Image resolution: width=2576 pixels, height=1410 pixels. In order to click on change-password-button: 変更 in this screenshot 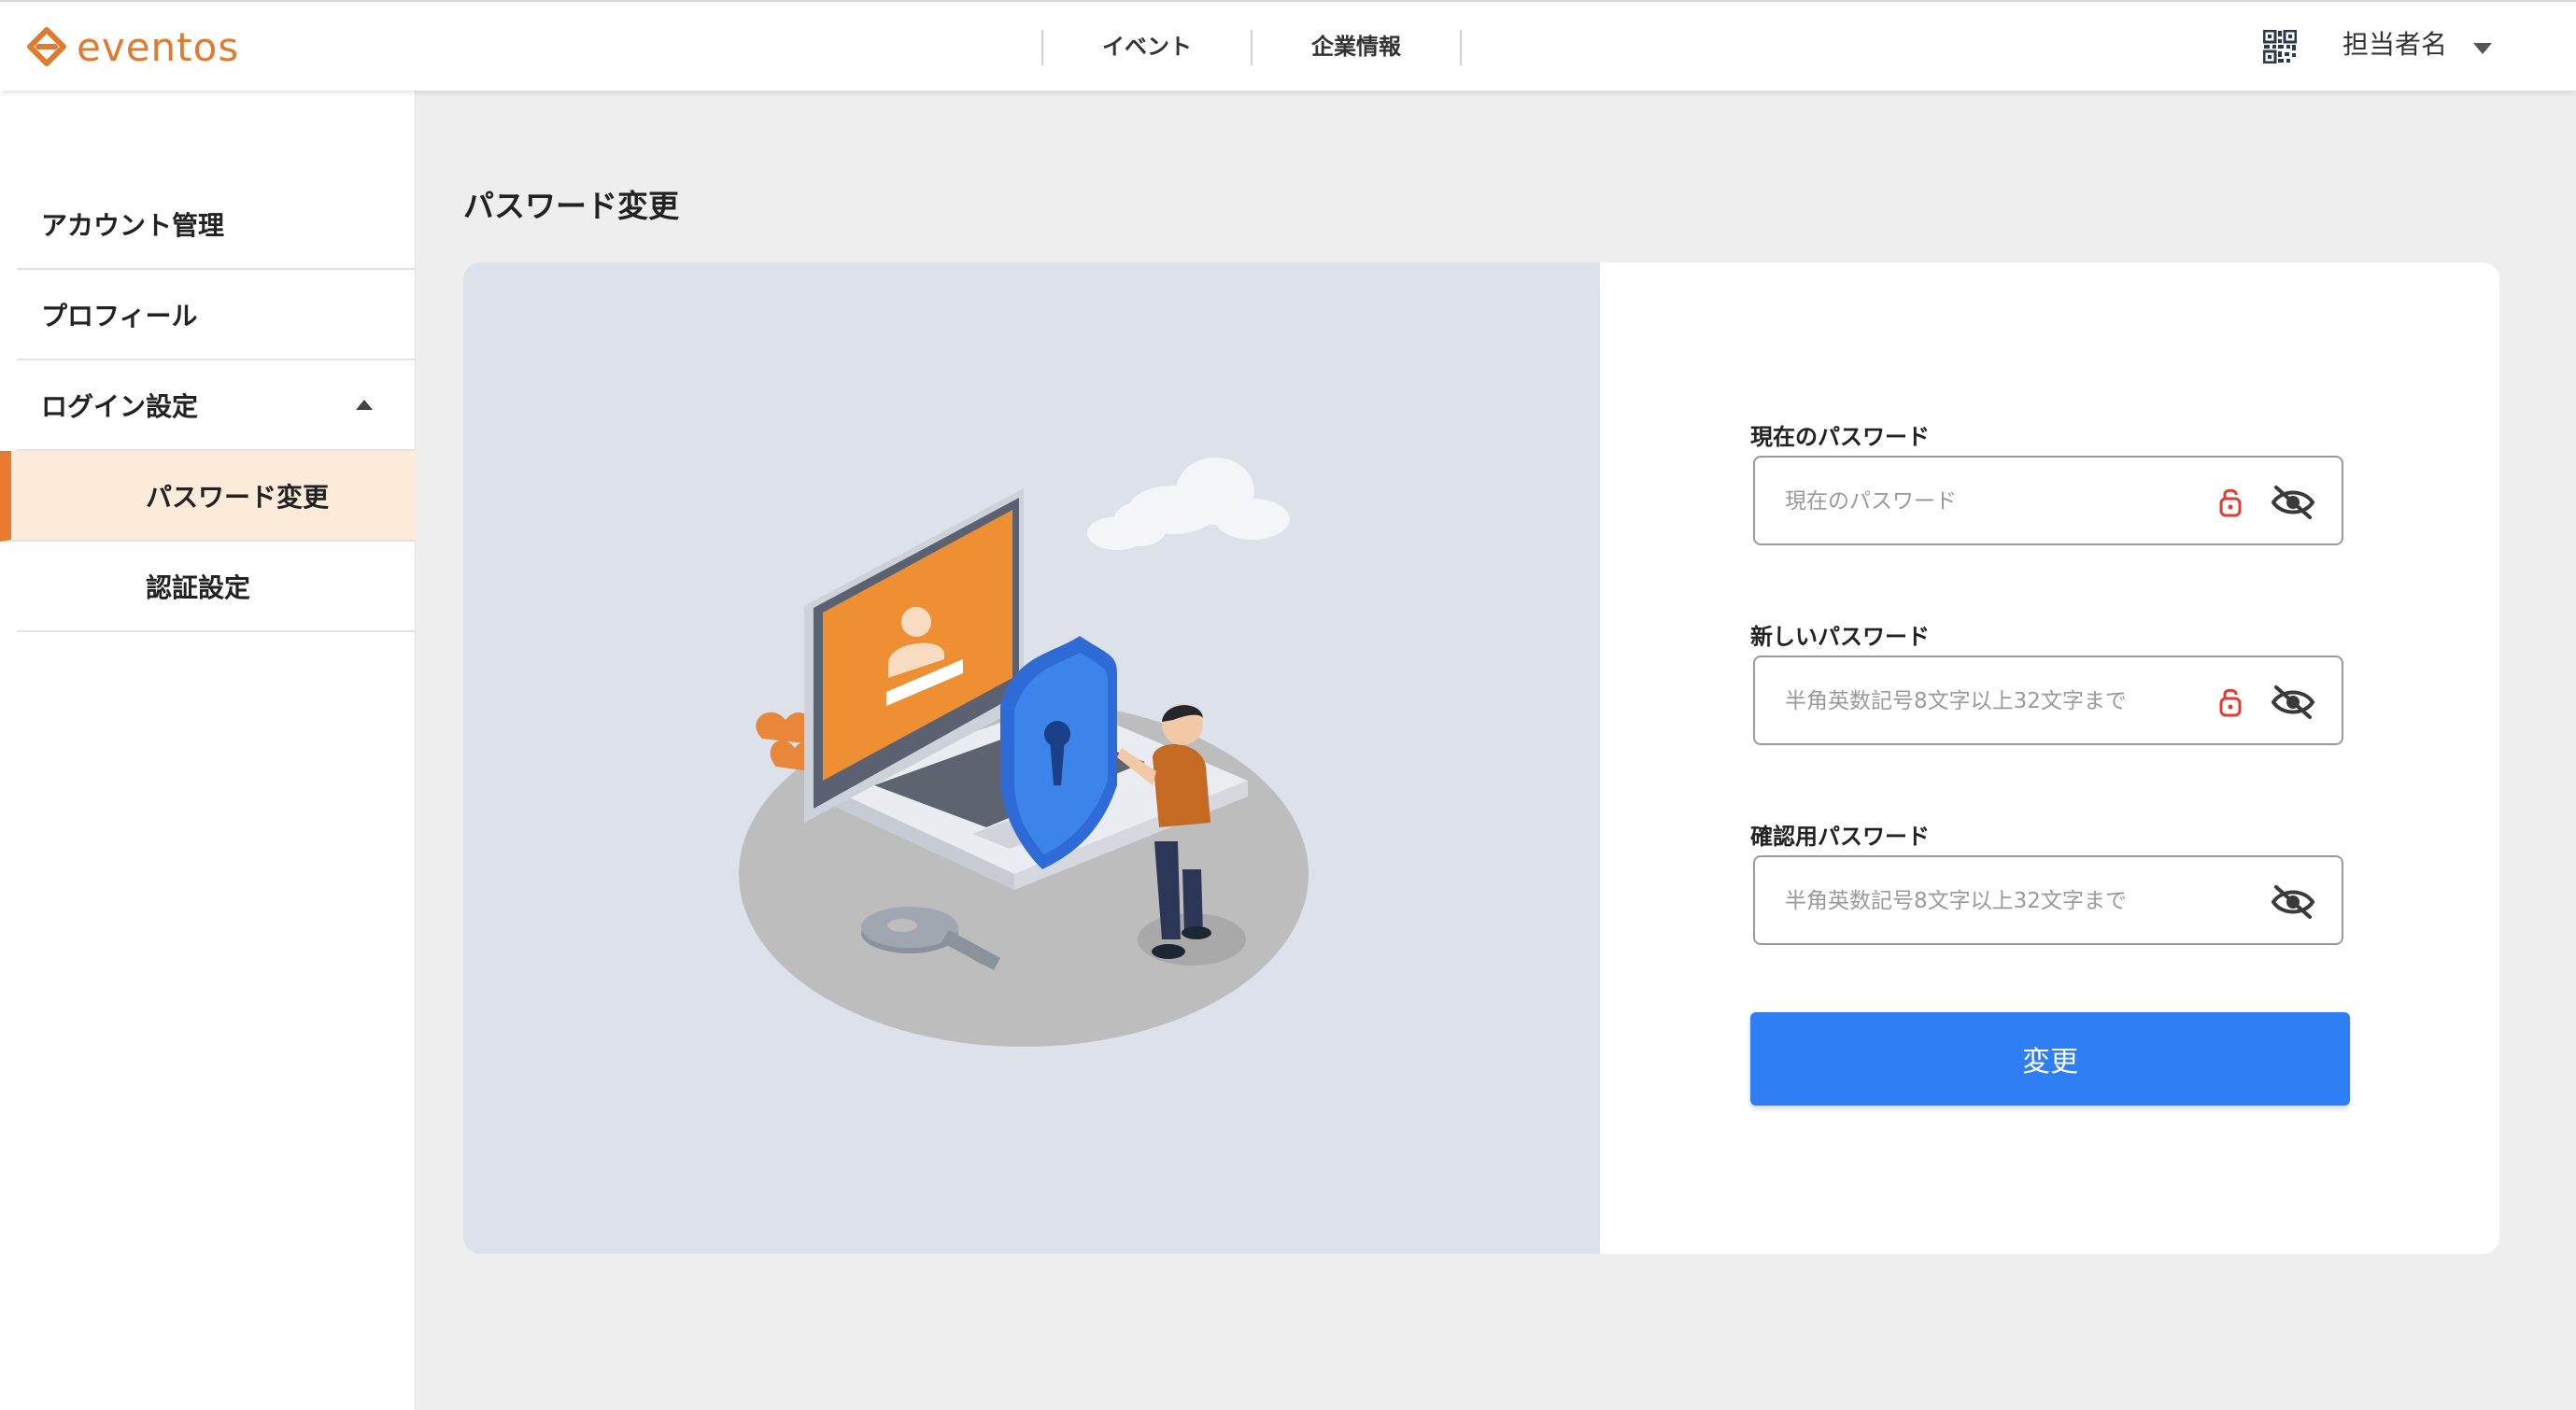, I will do `click(2050, 1059)`.